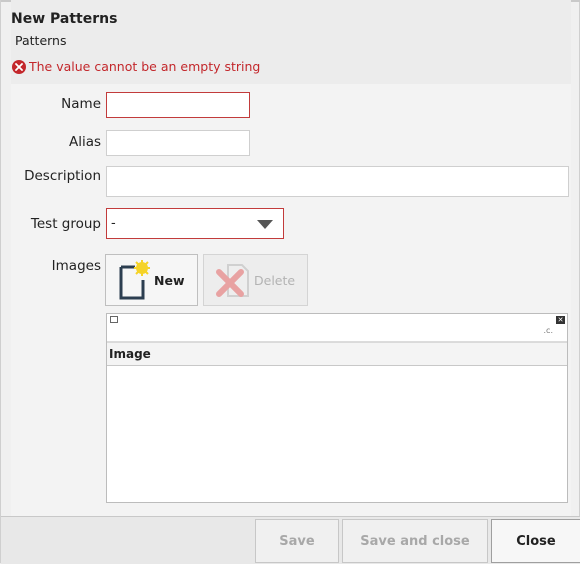 The height and width of the screenshot is (564, 580). What do you see at coordinates (337, 328) in the screenshot?
I see `grid-filter-row: ✕ .c.` at bounding box center [337, 328].